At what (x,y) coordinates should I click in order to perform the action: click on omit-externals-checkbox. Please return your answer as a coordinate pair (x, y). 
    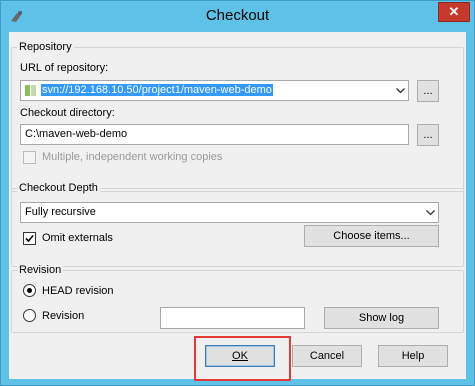
    Looking at the image, I should click on (29, 238).